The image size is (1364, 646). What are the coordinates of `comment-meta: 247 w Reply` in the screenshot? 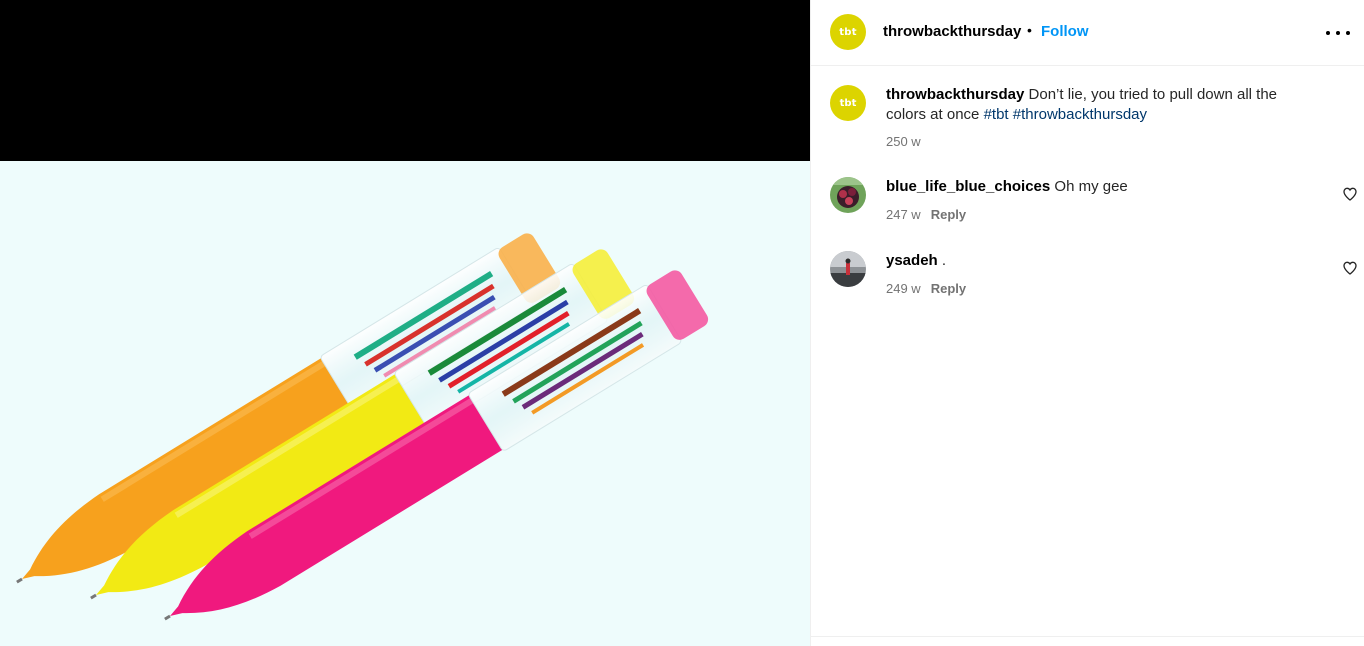 It's located at (926, 214).